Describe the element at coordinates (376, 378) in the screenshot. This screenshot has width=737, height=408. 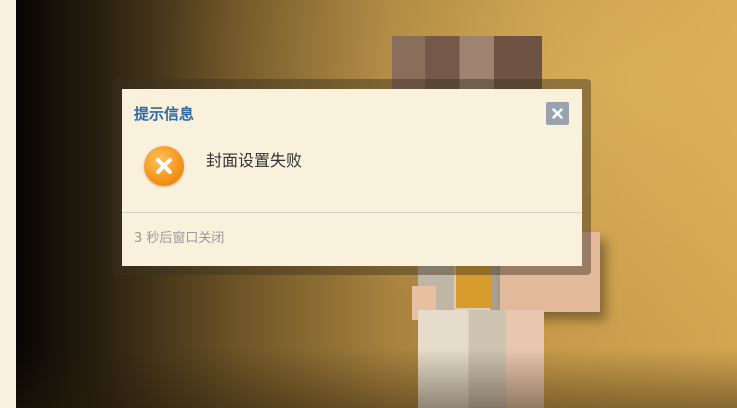
I see `floor-shadow` at that location.